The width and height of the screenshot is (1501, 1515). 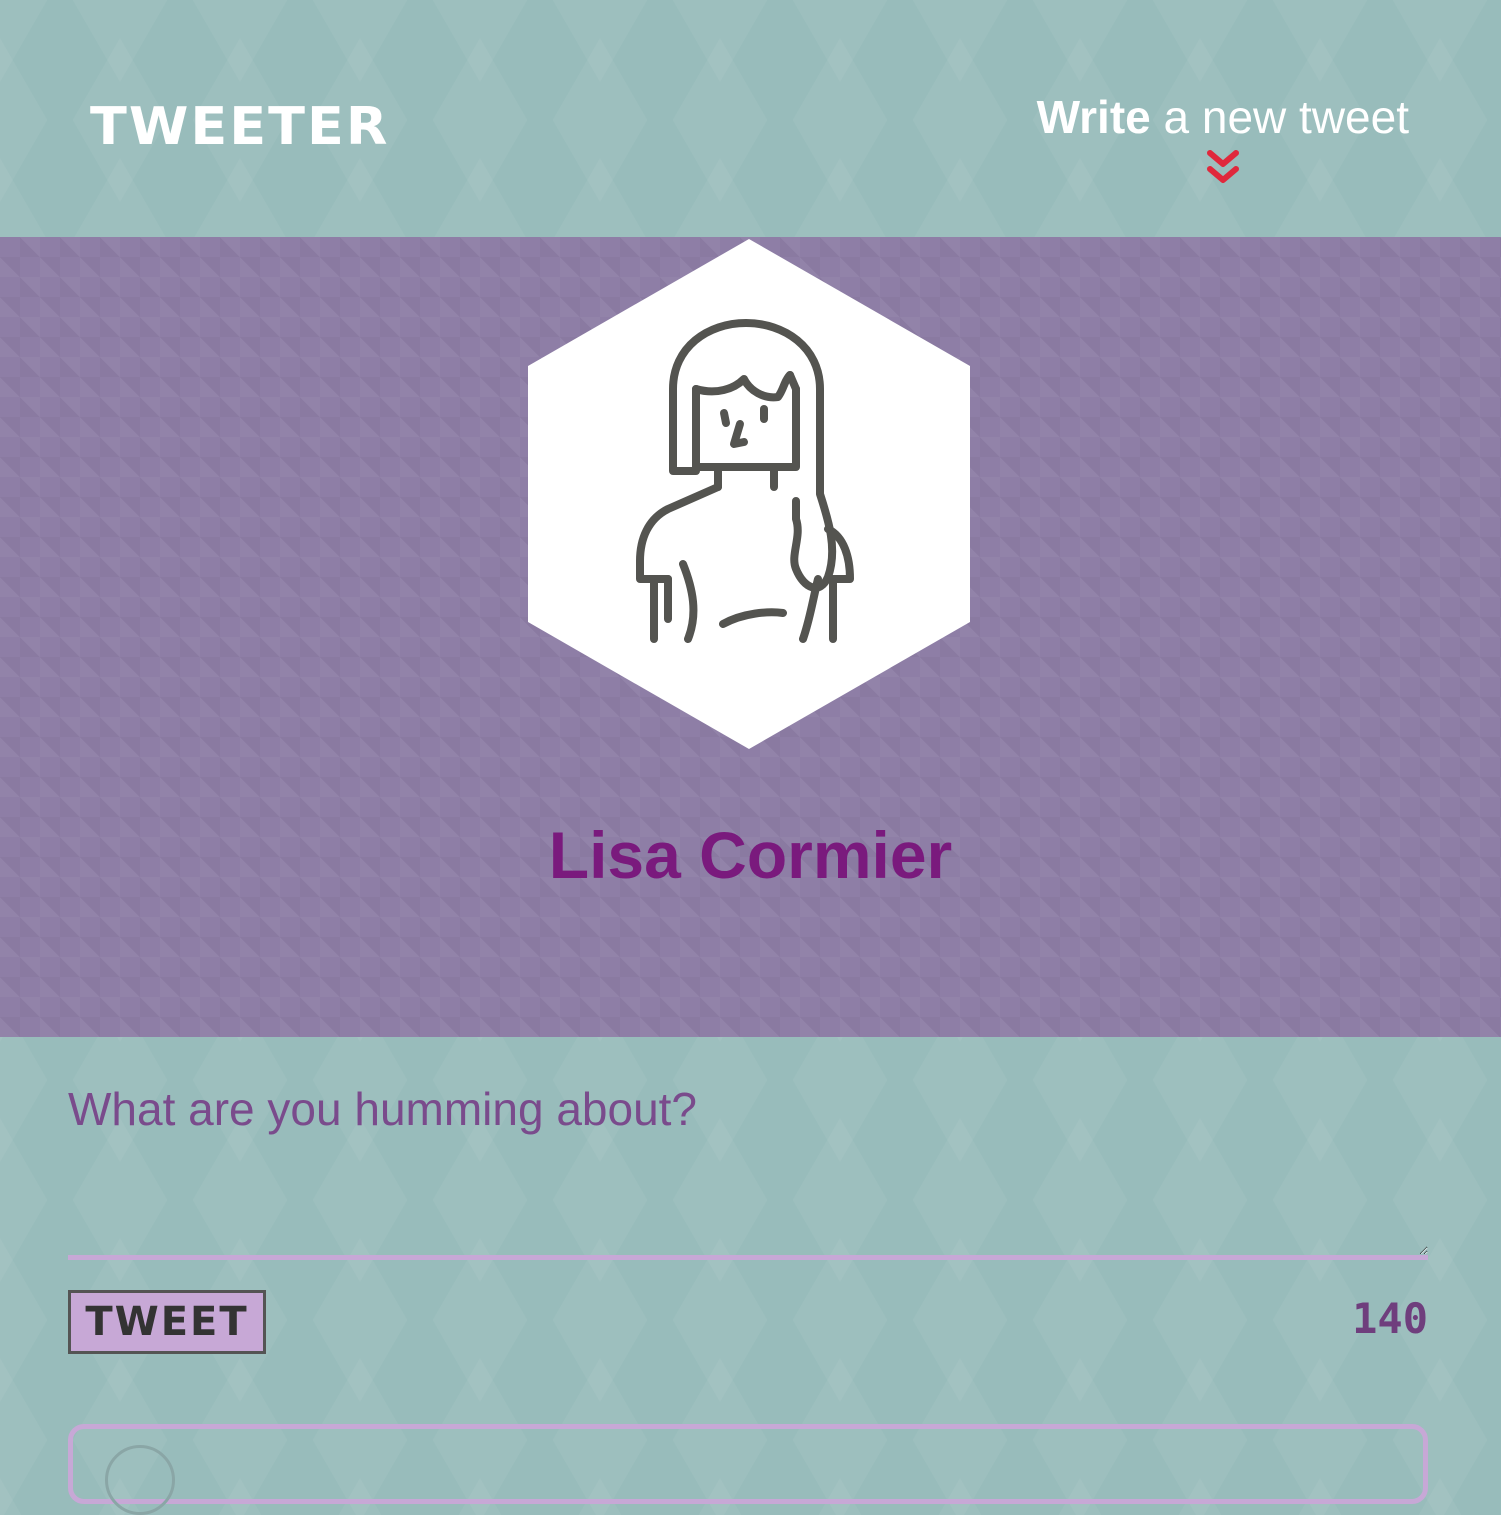 What do you see at coordinates (167, 1322) in the screenshot?
I see `tweet-submit-button: TWEET` at bounding box center [167, 1322].